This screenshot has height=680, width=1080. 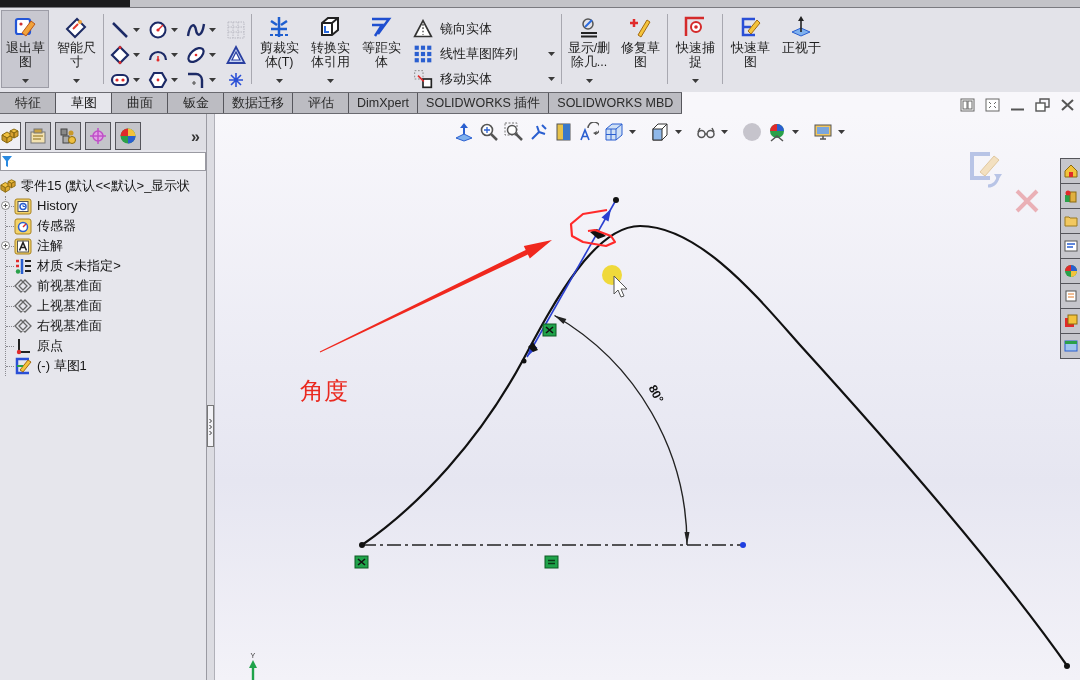 I want to click on view-cube-icon, so click(x=614, y=132).